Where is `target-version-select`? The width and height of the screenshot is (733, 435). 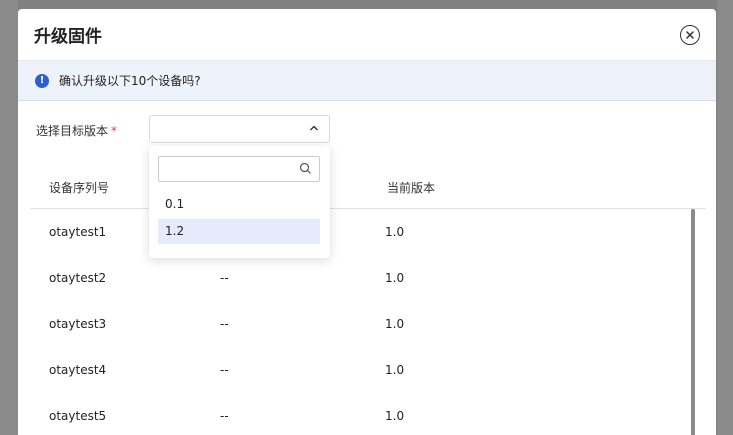
target-version-select is located at coordinates (239, 129).